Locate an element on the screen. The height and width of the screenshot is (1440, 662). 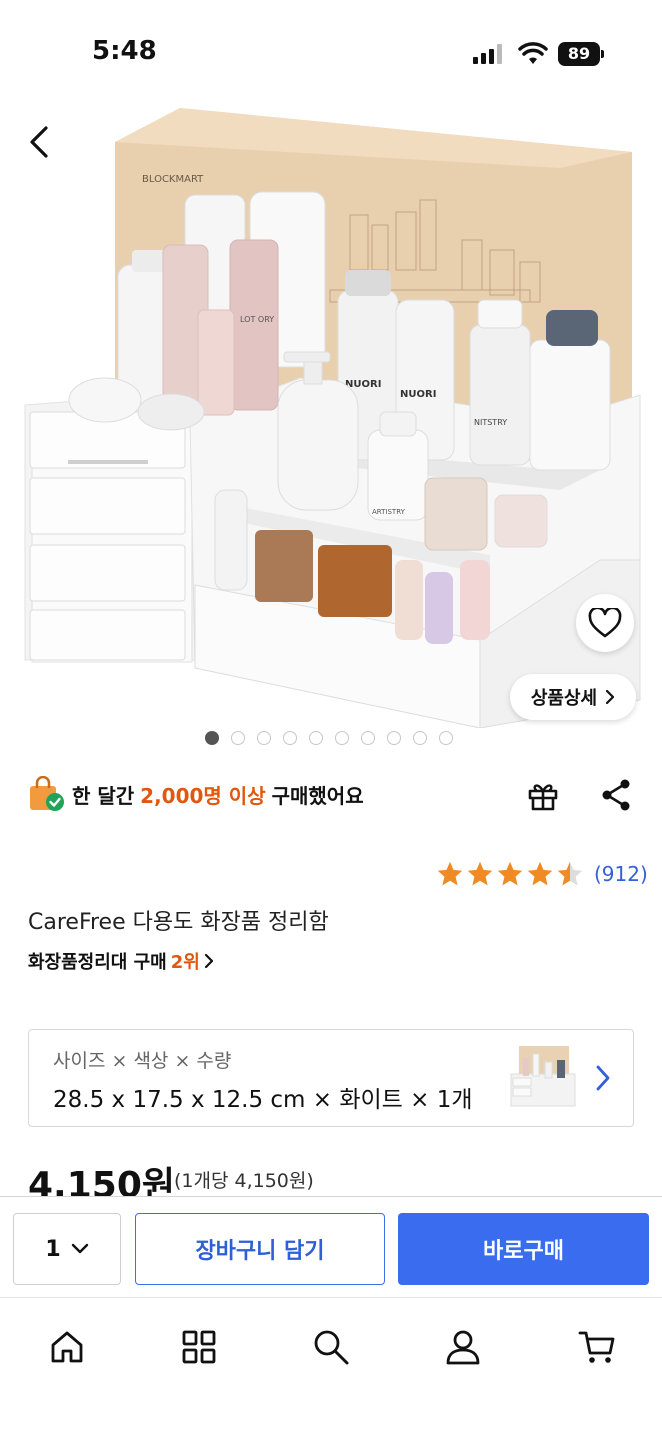
status-time: 5:48 is located at coordinates (124, 51).